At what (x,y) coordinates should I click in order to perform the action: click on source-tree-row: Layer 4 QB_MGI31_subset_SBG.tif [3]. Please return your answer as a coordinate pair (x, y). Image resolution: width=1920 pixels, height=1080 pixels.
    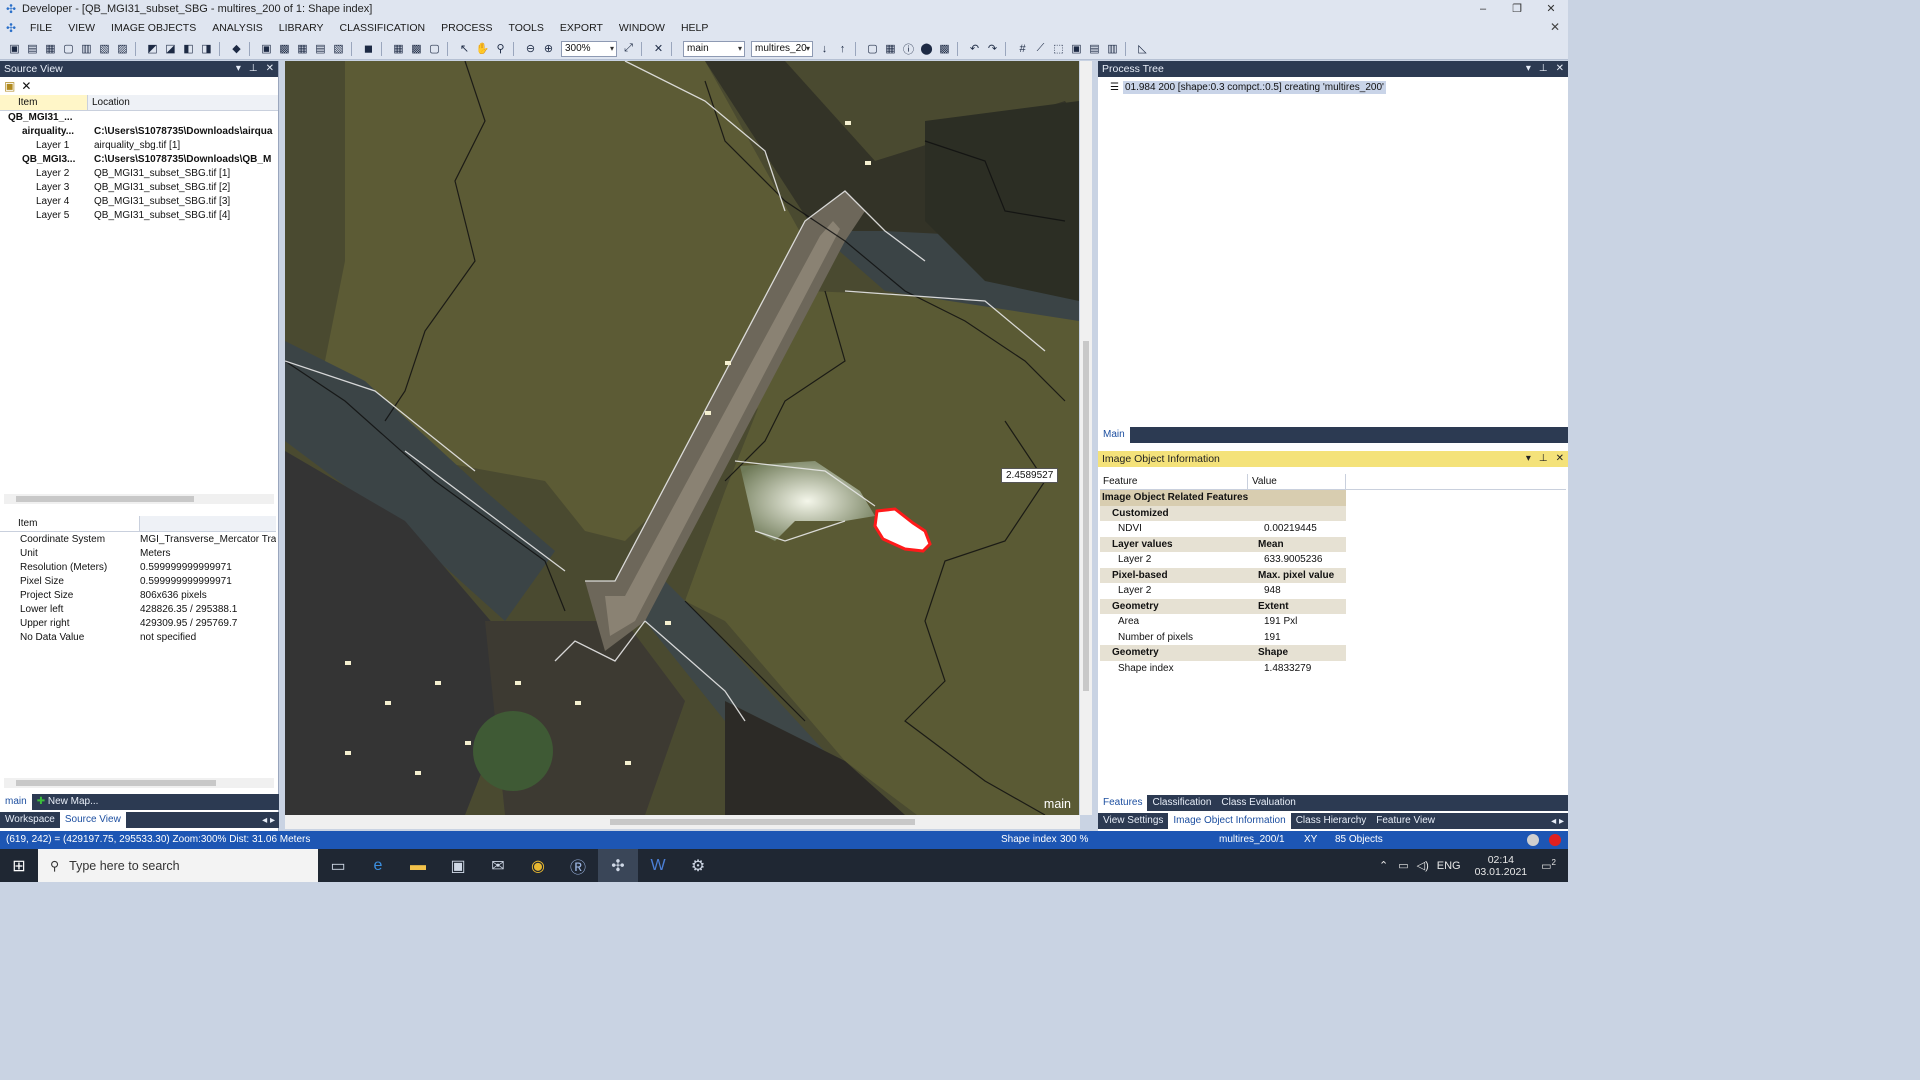
    Looking at the image, I should click on (139, 202).